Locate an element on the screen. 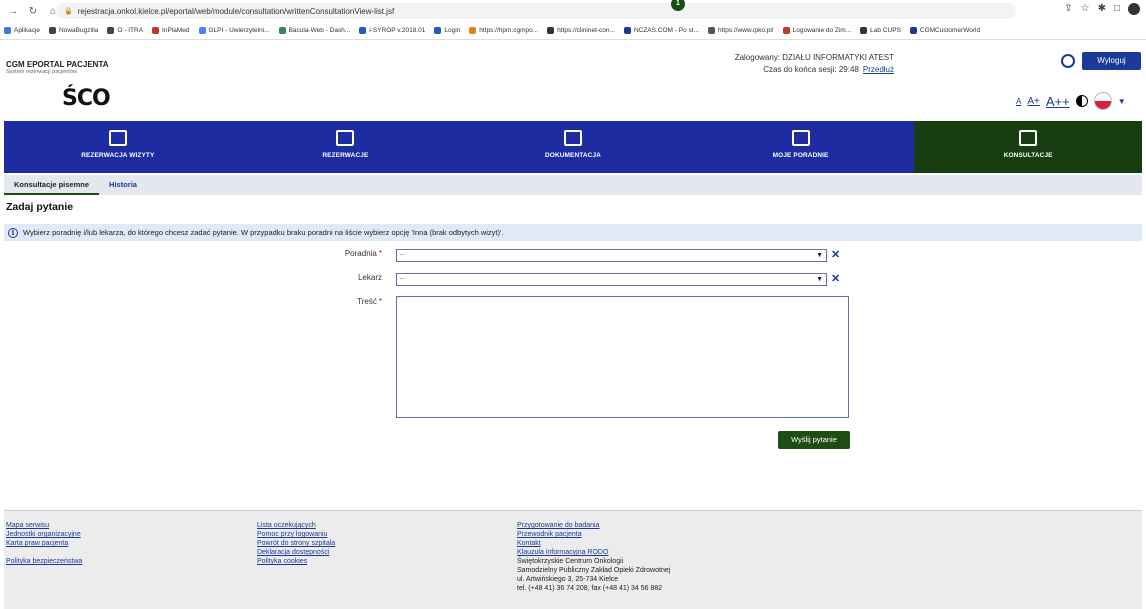  footer-link: Polityka cookies is located at coordinates (296, 561).